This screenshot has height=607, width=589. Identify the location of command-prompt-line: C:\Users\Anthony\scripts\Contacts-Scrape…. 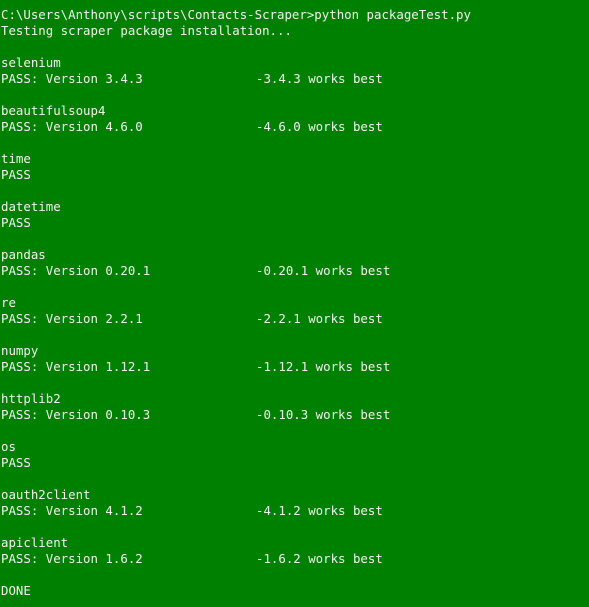
(236, 14).